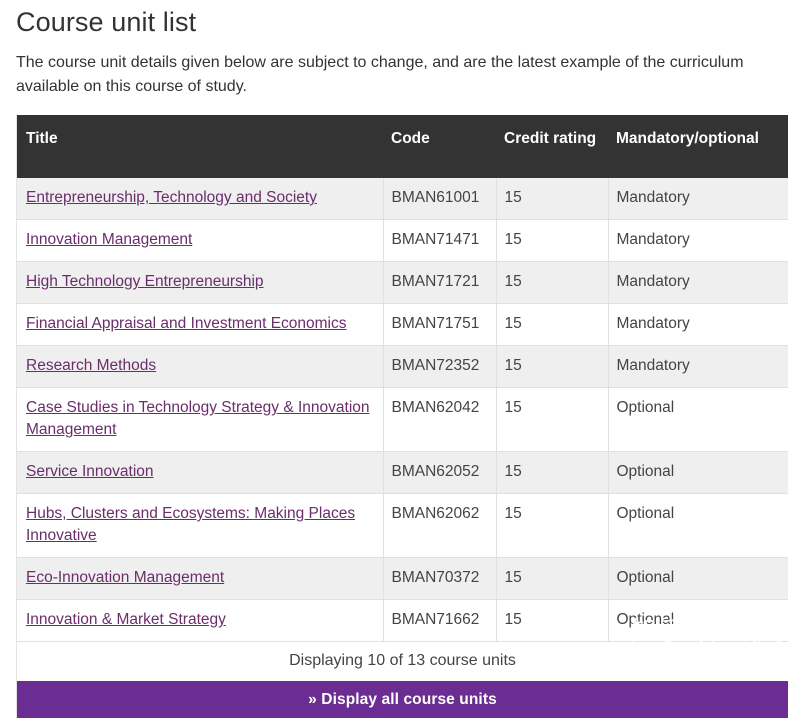 This screenshot has width=804, height=718. Describe the element at coordinates (440, 472) in the screenshot. I see `cell-code: BMAN62052` at that location.